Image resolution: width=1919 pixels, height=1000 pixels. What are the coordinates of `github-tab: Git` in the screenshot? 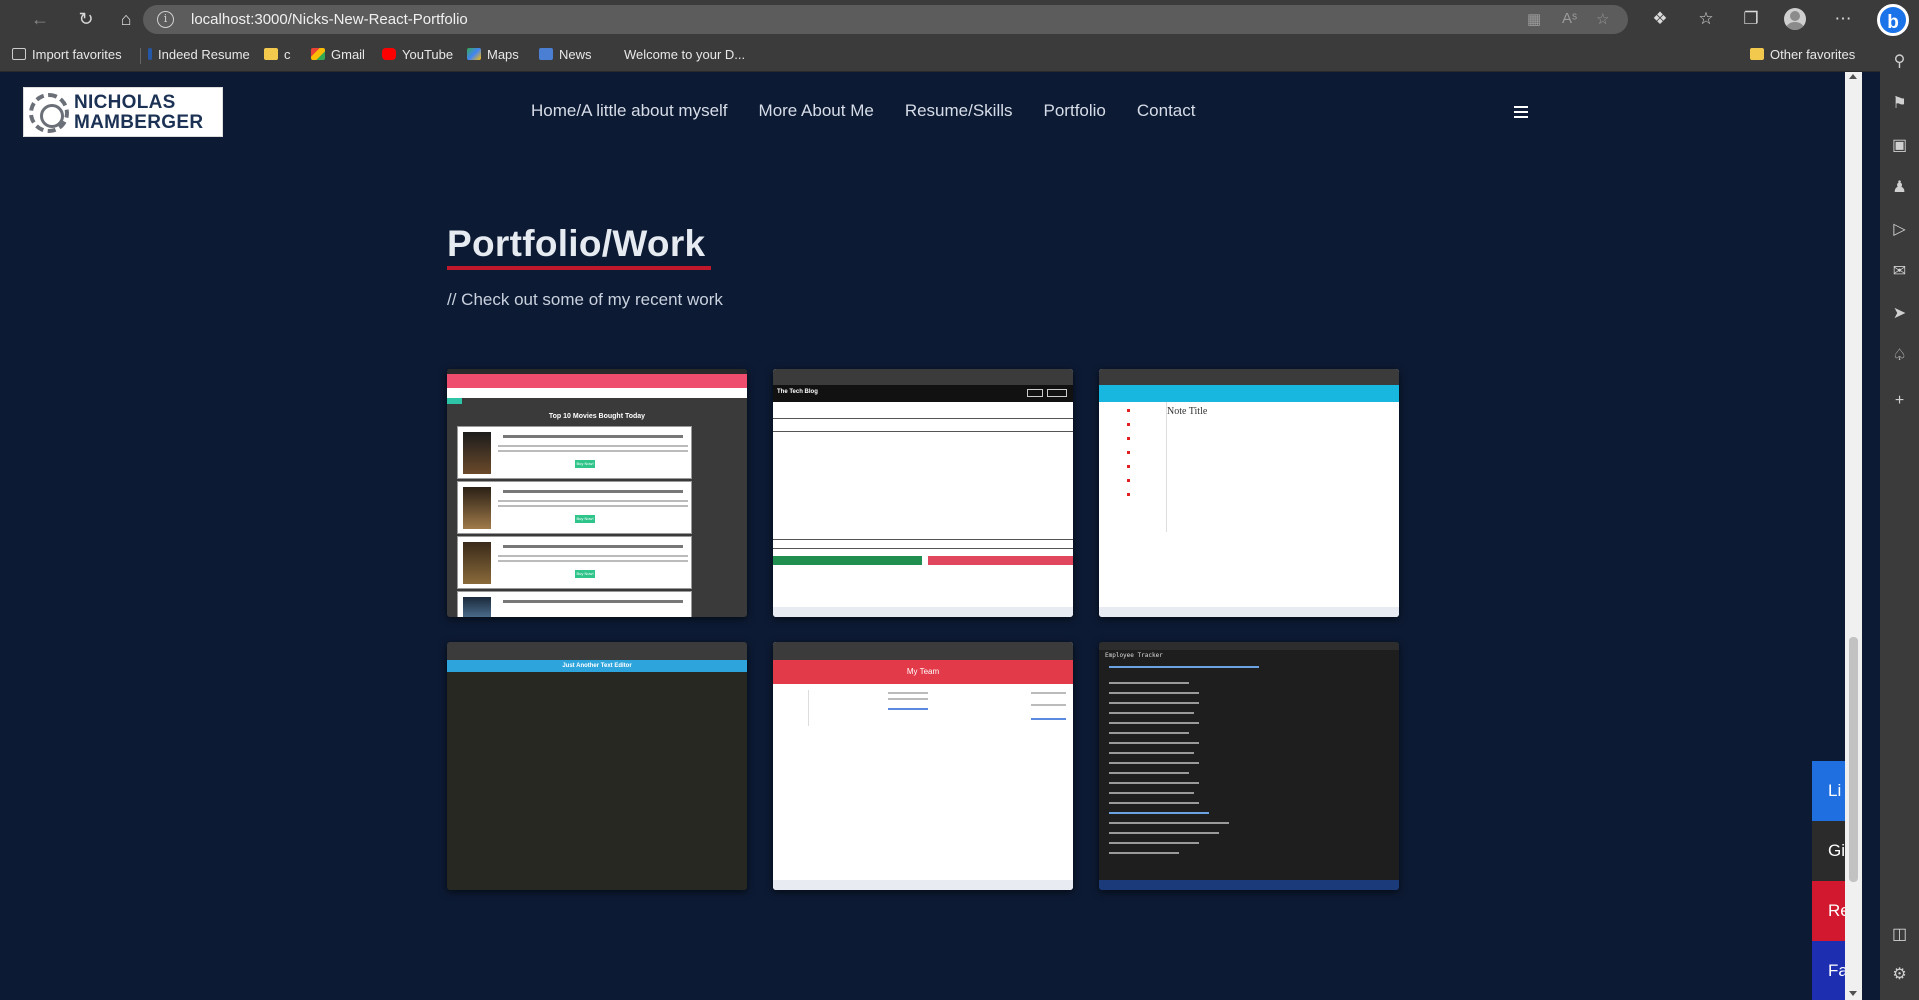 It's located at (1828, 851).